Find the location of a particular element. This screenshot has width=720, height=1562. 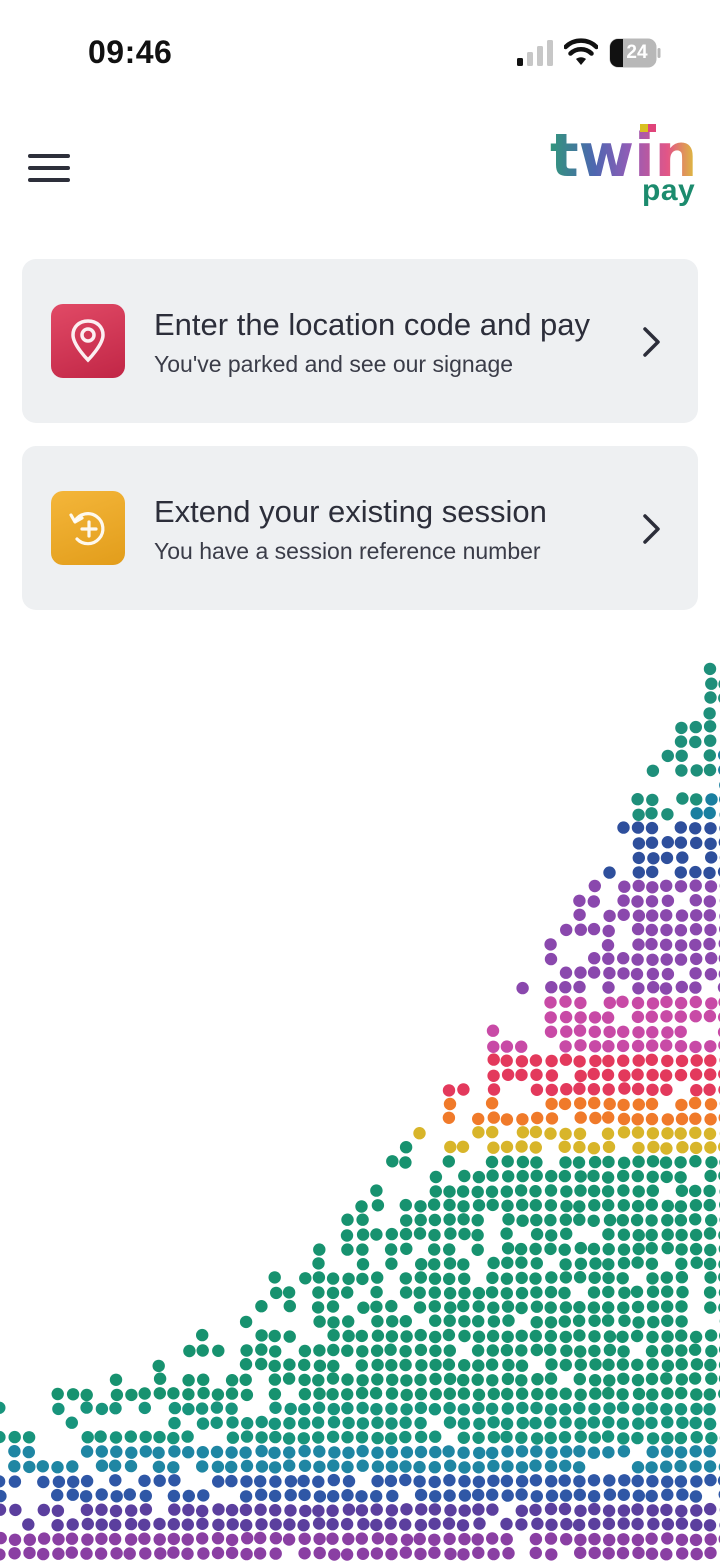

logo-subtext: pay is located at coordinates (669, 190).